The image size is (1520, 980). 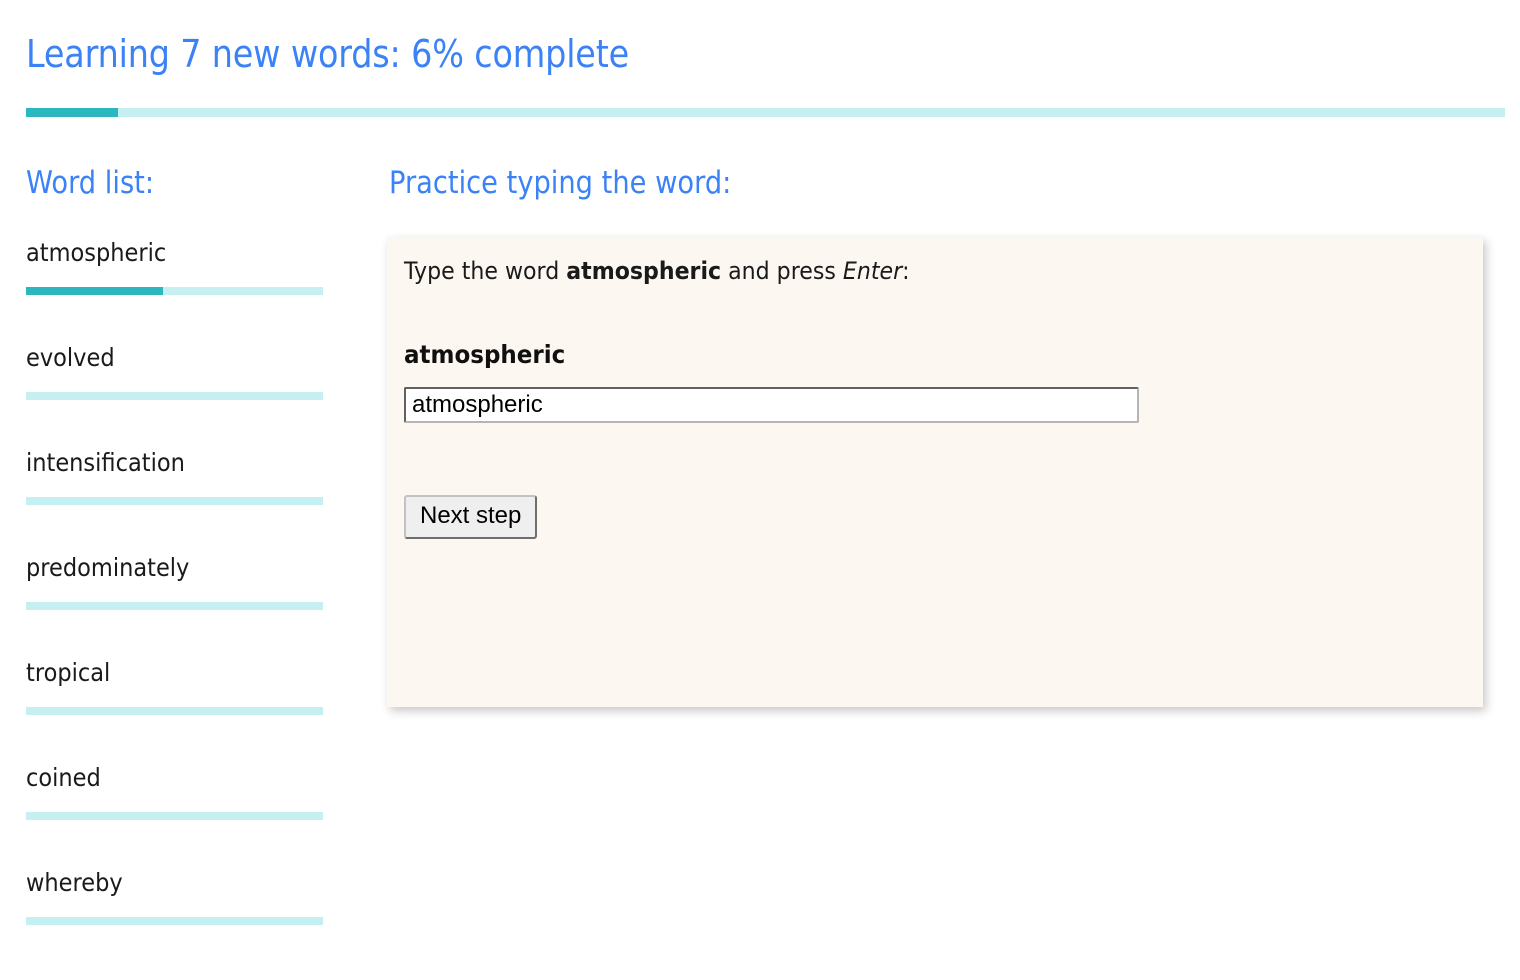 What do you see at coordinates (485, 354) in the screenshot?
I see `target-word-display: atmospheric` at bounding box center [485, 354].